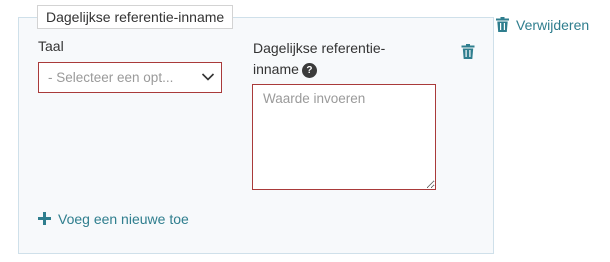 The height and width of the screenshot is (262, 610). Describe the element at coordinates (344, 137) in the screenshot. I see `value-input` at that location.